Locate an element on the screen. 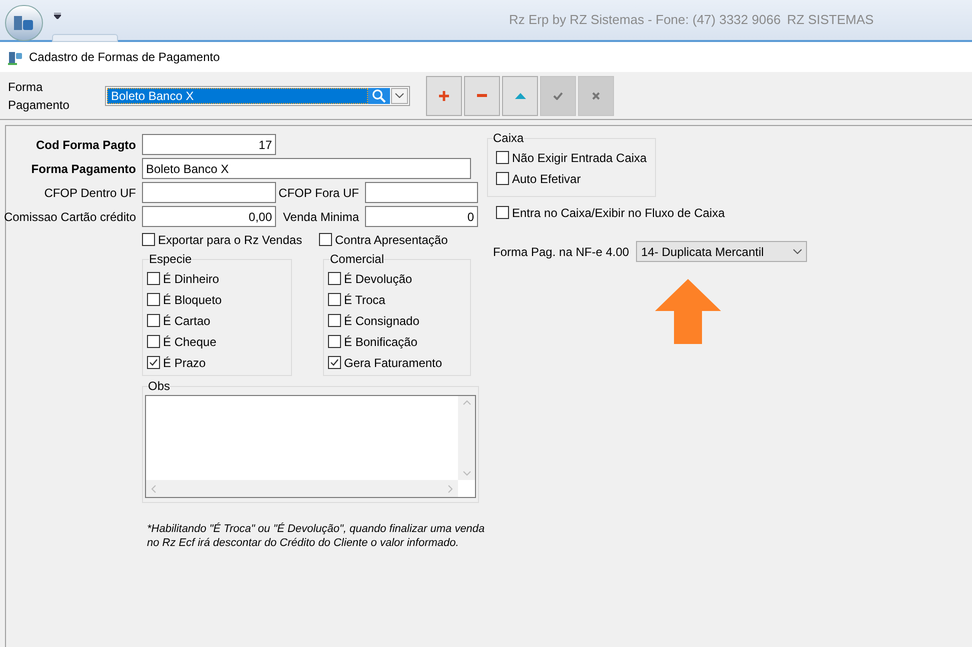 This screenshot has width=972, height=647. app-title: Rz Erp by RZ Sistemas - Fone: (47) 3332 9066 is located at coordinates (645, 20).